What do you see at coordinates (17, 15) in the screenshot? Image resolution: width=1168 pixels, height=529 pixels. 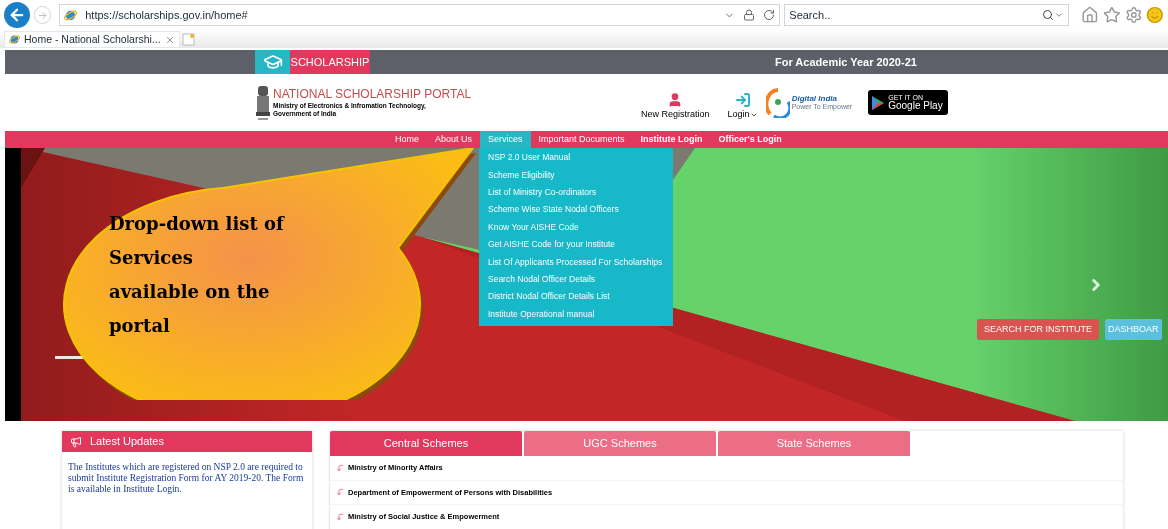 I see `back-button` at bounding box center [17, 15].